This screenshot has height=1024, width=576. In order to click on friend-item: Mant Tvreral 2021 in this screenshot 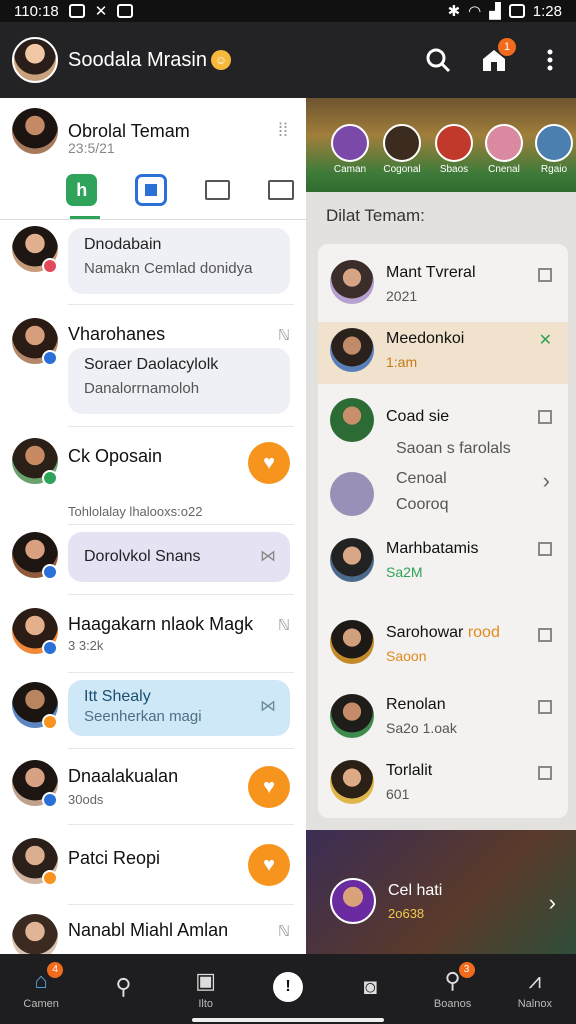, I will do `click(443, 286)`.